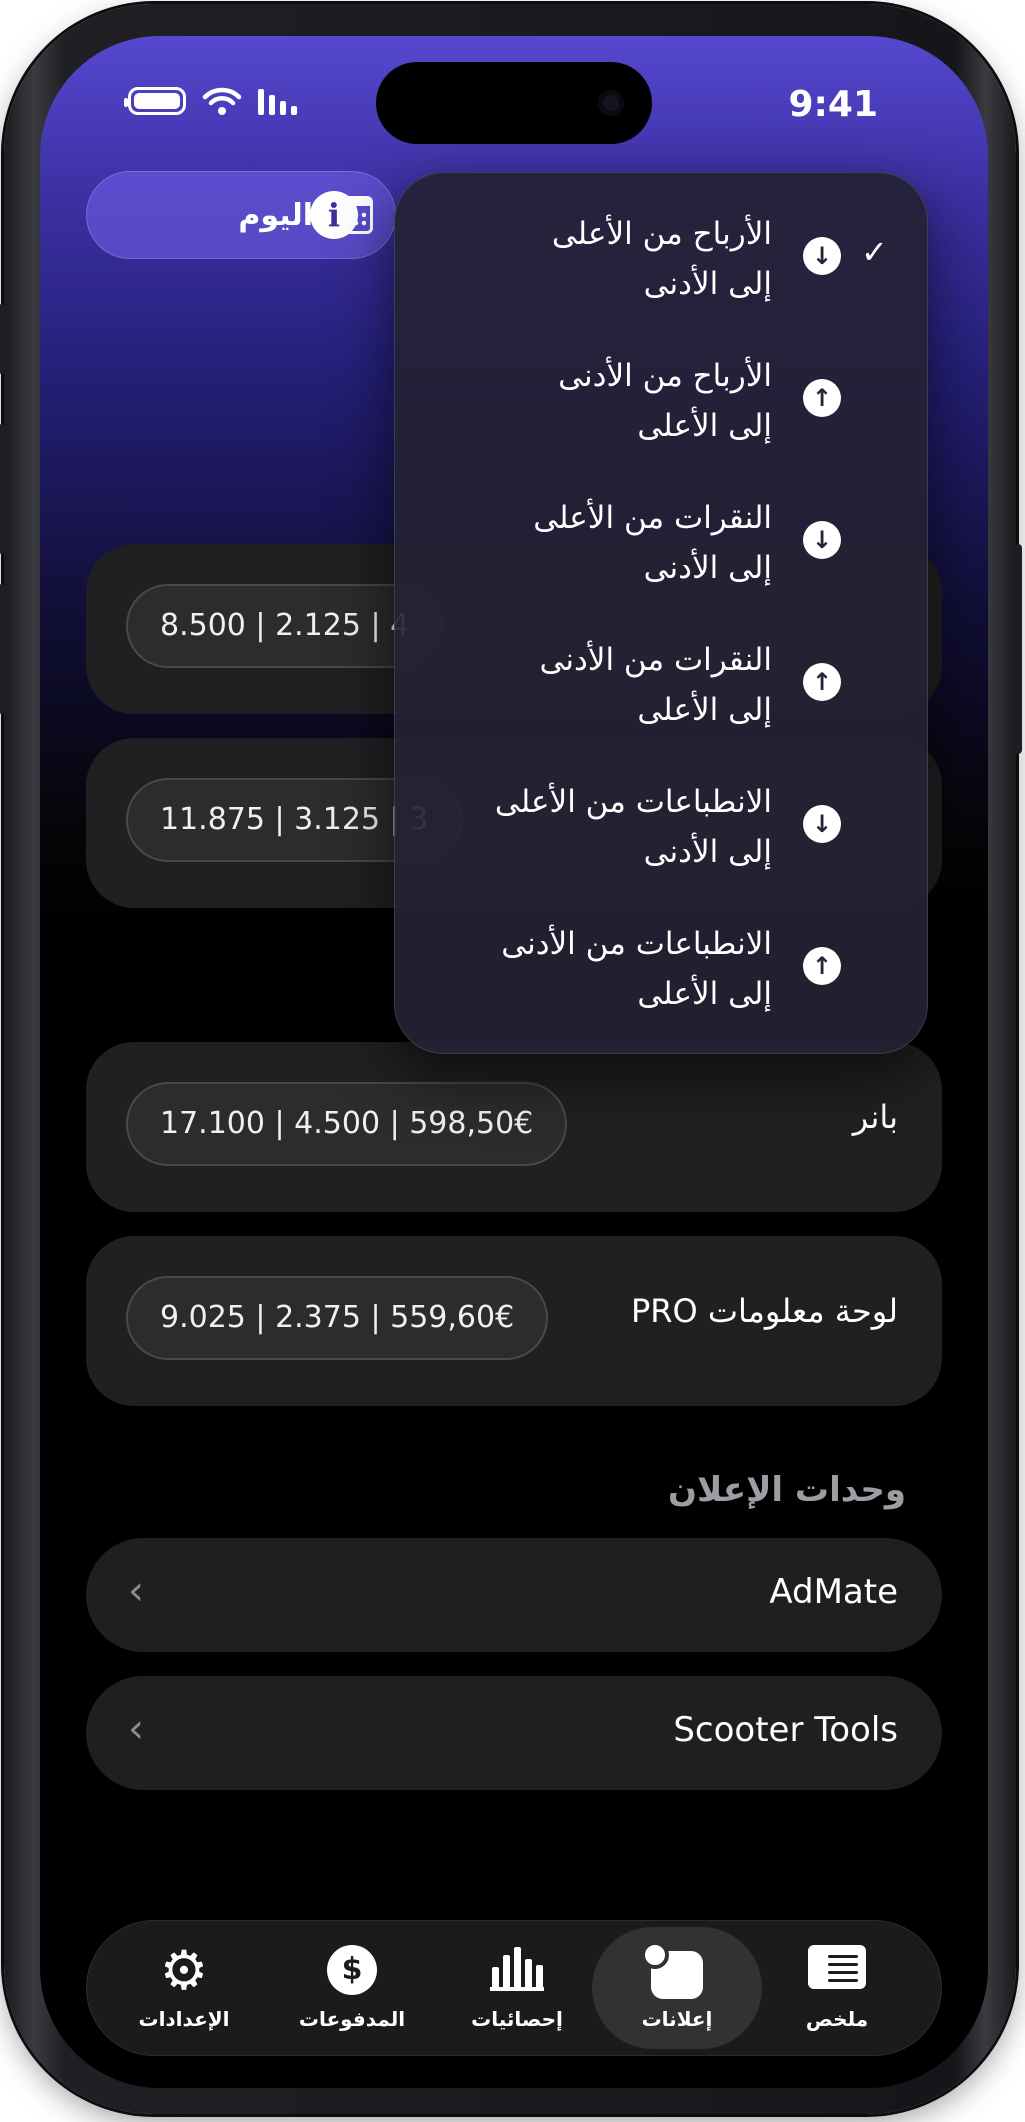  Describe the element at coordinates (833, 104) in the screenshot. I see `status-time: 9:41` at that location.